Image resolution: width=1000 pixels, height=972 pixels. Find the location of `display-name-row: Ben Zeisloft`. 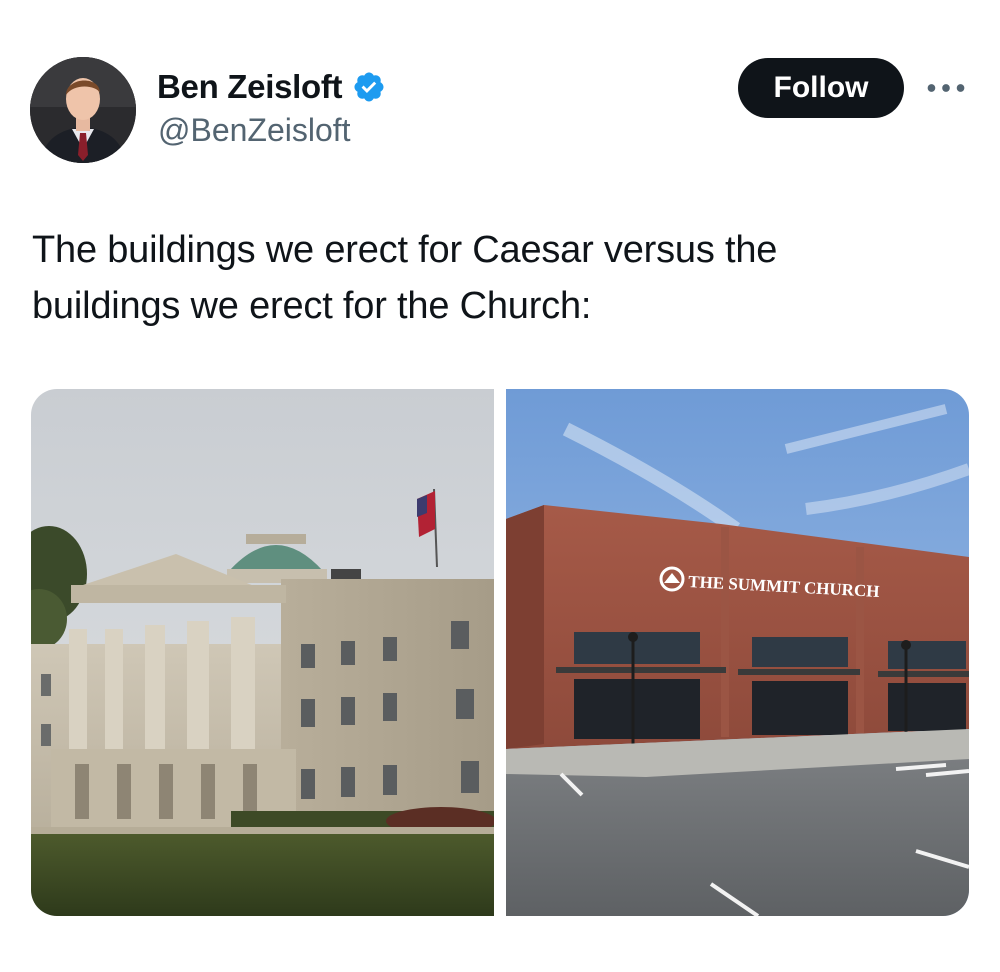

display-name-row: Ben Zeisloft is located at coordinates (271, 87).